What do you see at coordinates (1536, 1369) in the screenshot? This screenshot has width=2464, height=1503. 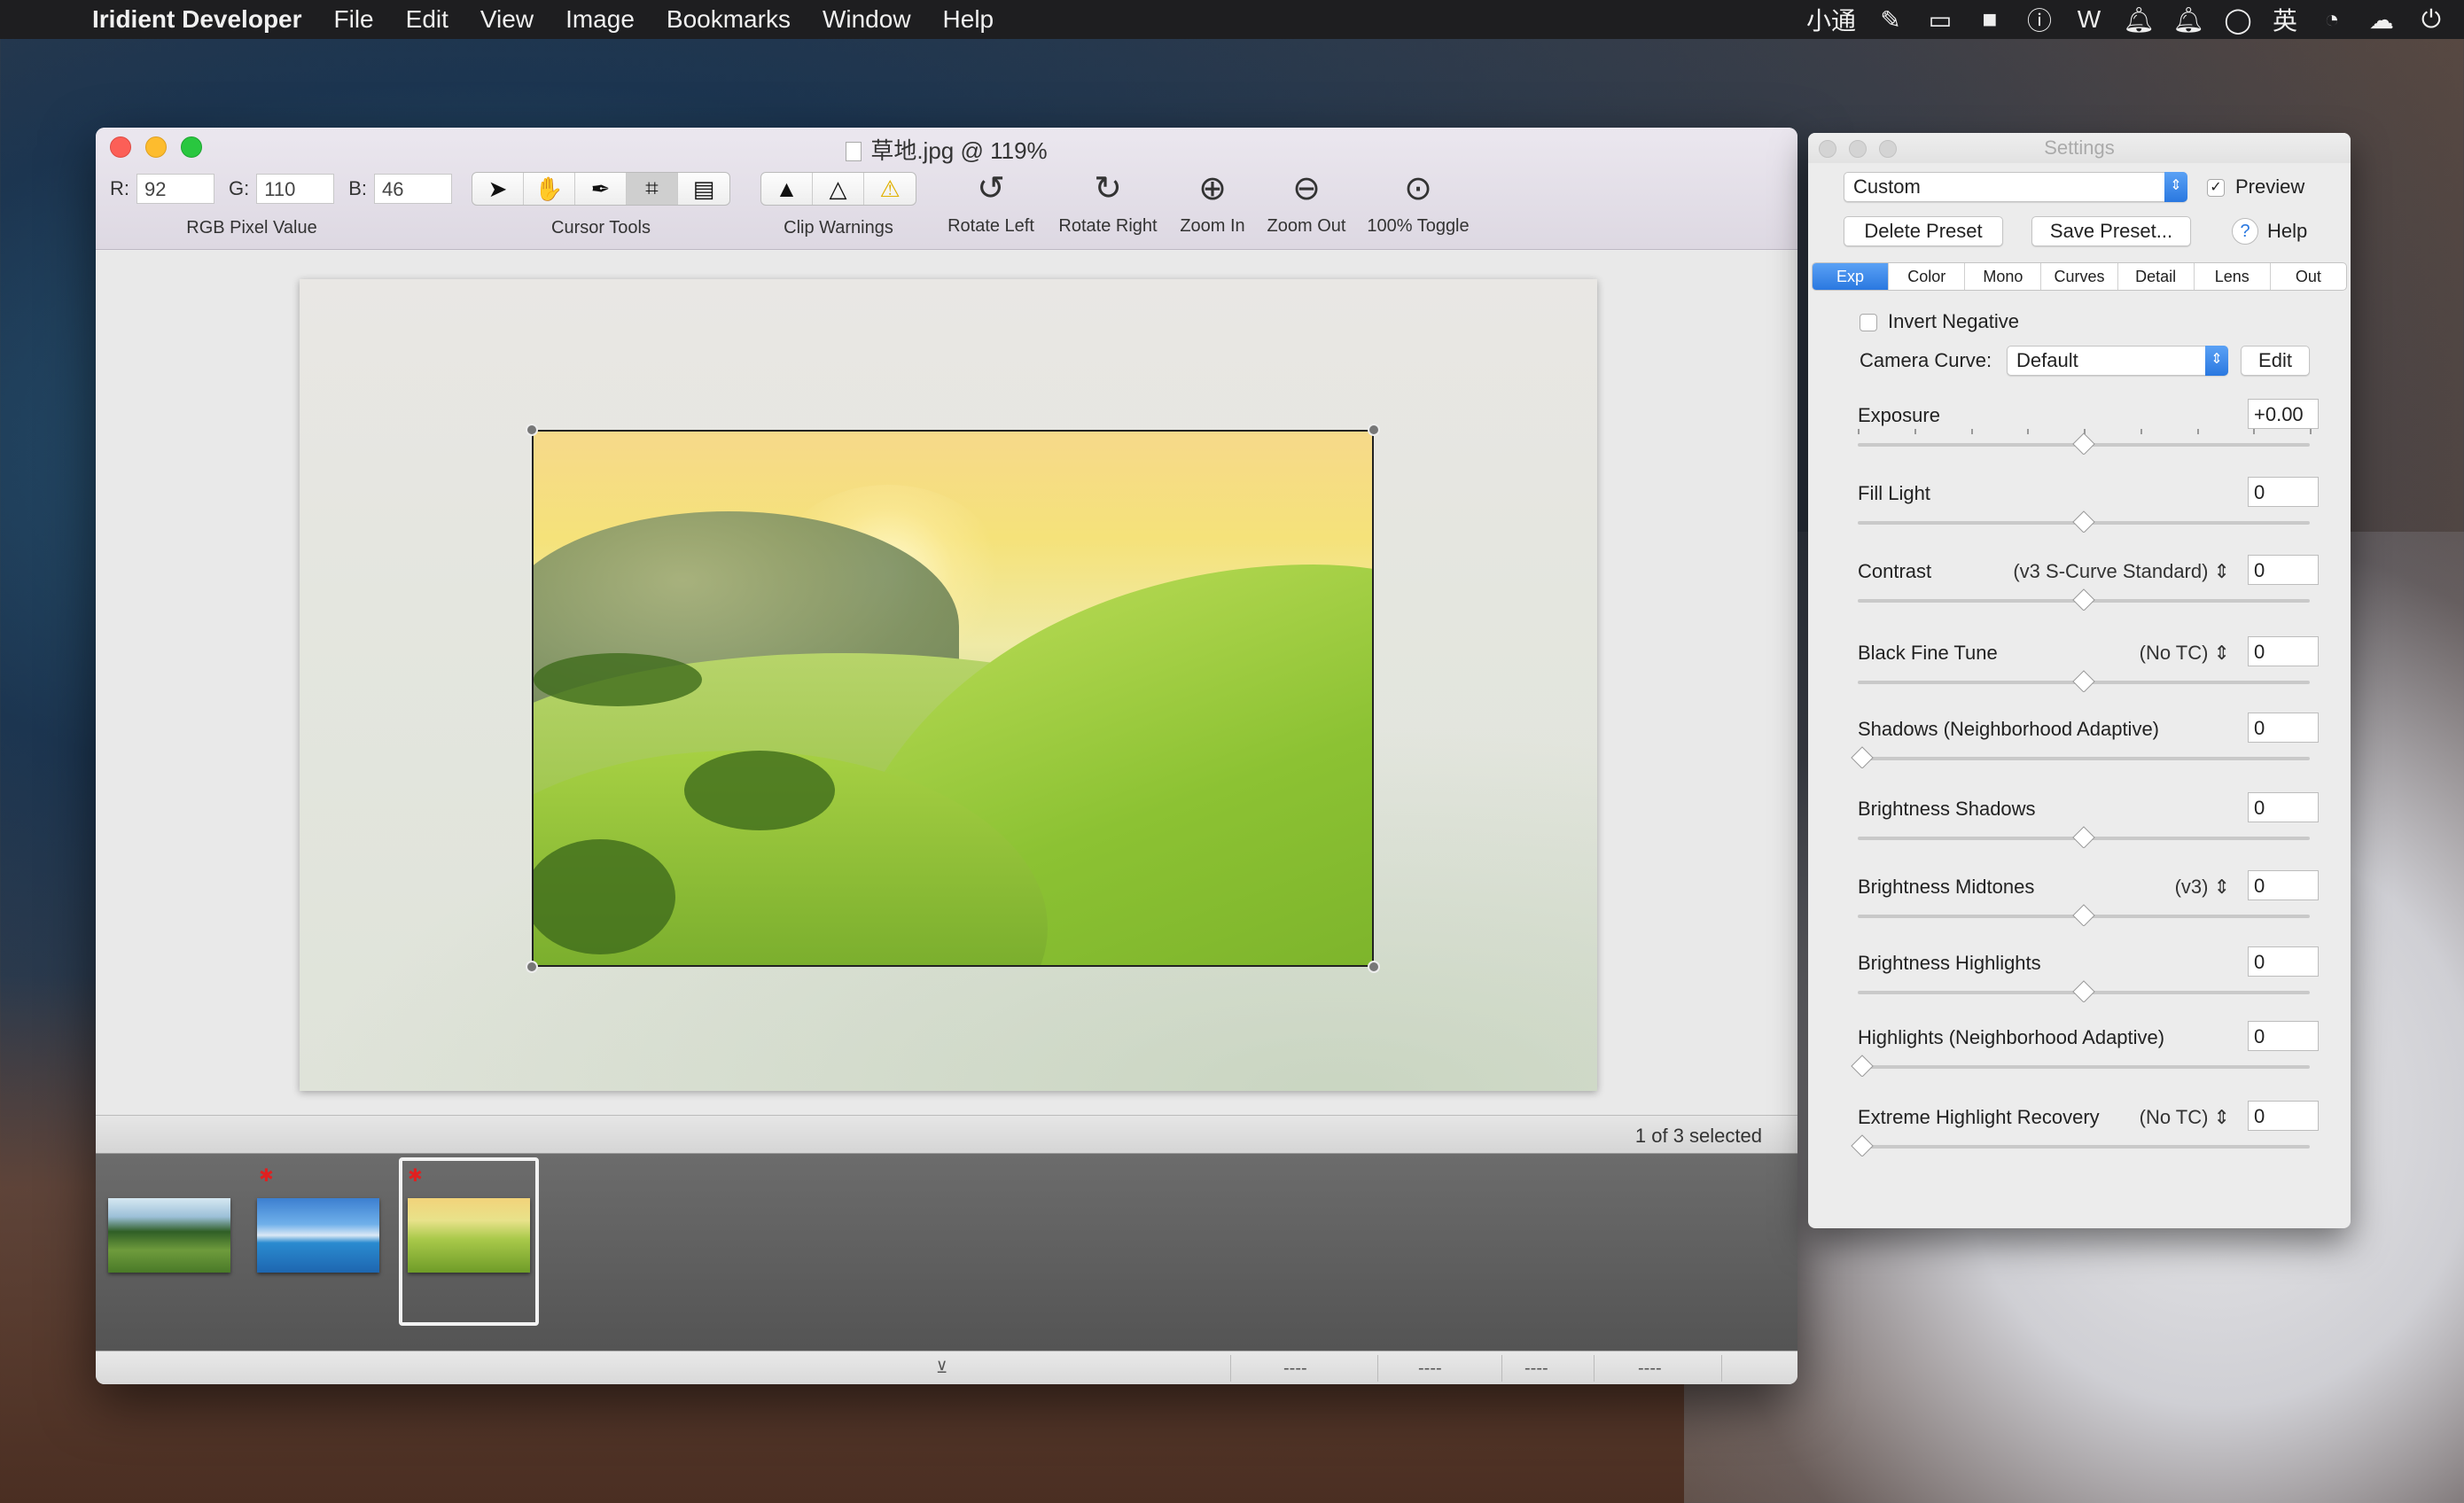 I see `status-field-3: ----` at bounding box center [1536, 1369].